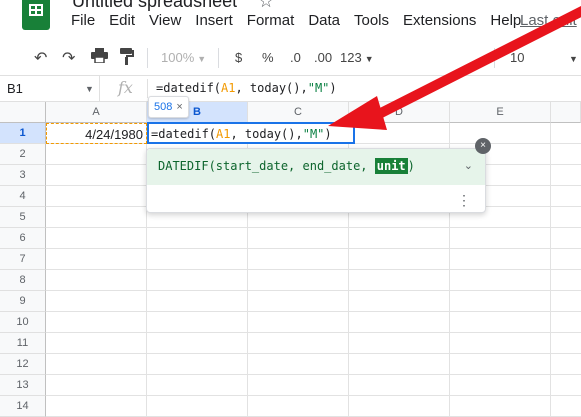 Image resolution: width=581 pixels, height=417 pixels. I want to click on menu-view: View, so click(165, 20).